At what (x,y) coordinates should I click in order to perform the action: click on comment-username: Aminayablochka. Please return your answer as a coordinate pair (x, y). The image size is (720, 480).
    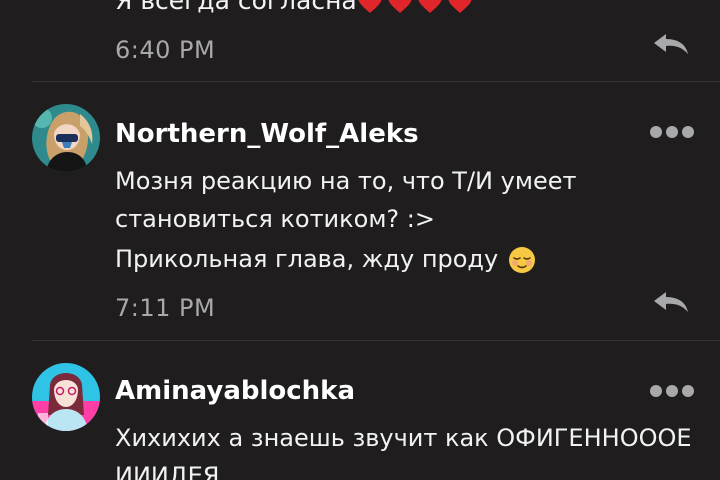
    Looking at the image, I should click on (235, 391).